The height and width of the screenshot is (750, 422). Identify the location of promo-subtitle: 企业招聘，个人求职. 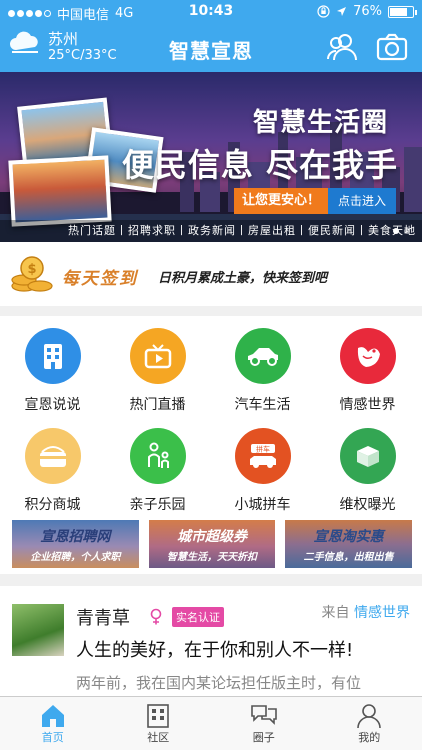
(75, 557).